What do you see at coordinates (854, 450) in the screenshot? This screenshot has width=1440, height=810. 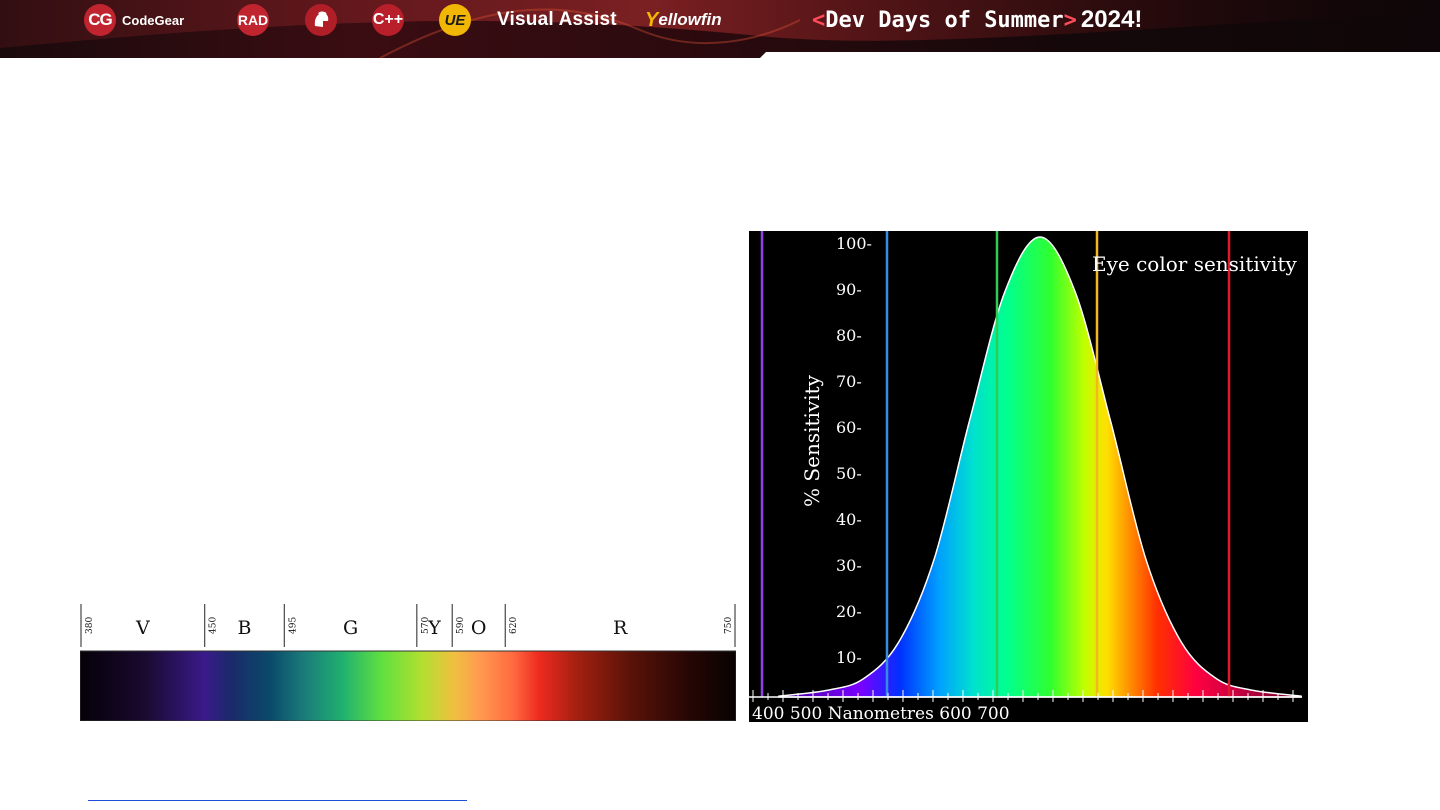 I see `y-tick-labels: 100- 90- 80- 70- 60- 50- 40- 30- 20- 10-` at bounding box center [854, 450].